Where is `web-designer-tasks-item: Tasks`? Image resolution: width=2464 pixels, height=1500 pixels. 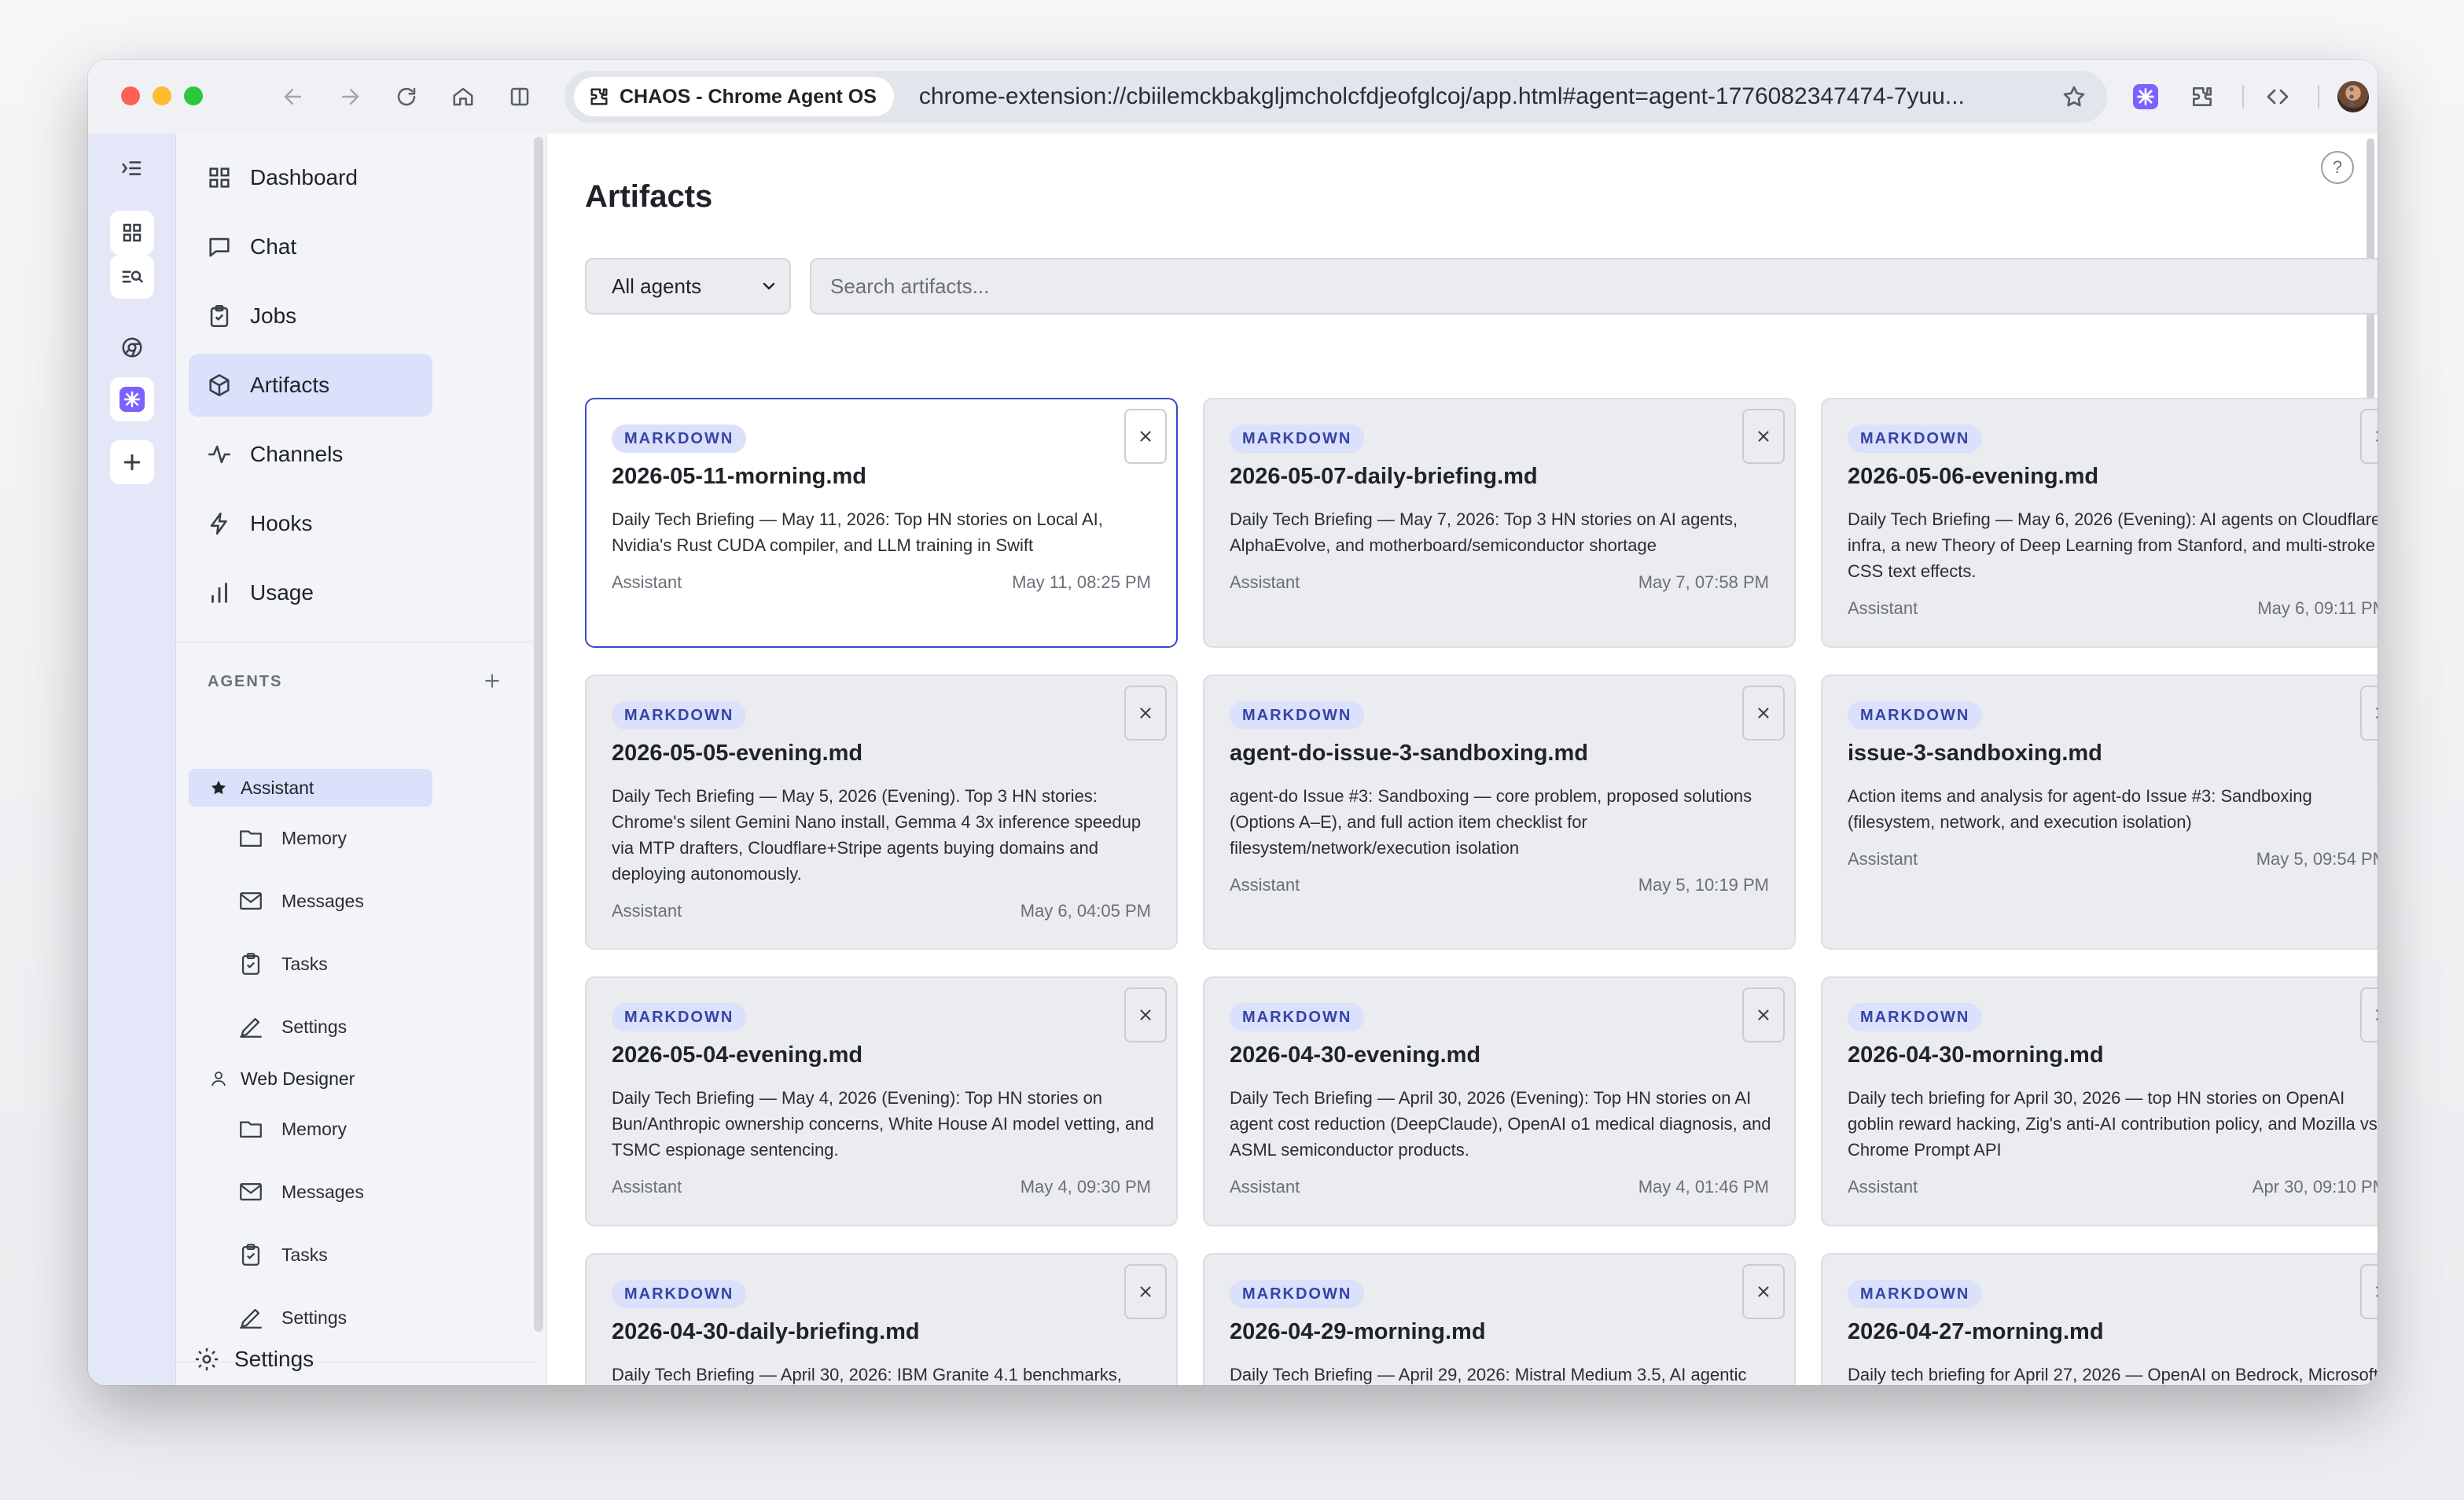 web-designer-tasks-item: Tasks is located at coordinates (339, 1254).